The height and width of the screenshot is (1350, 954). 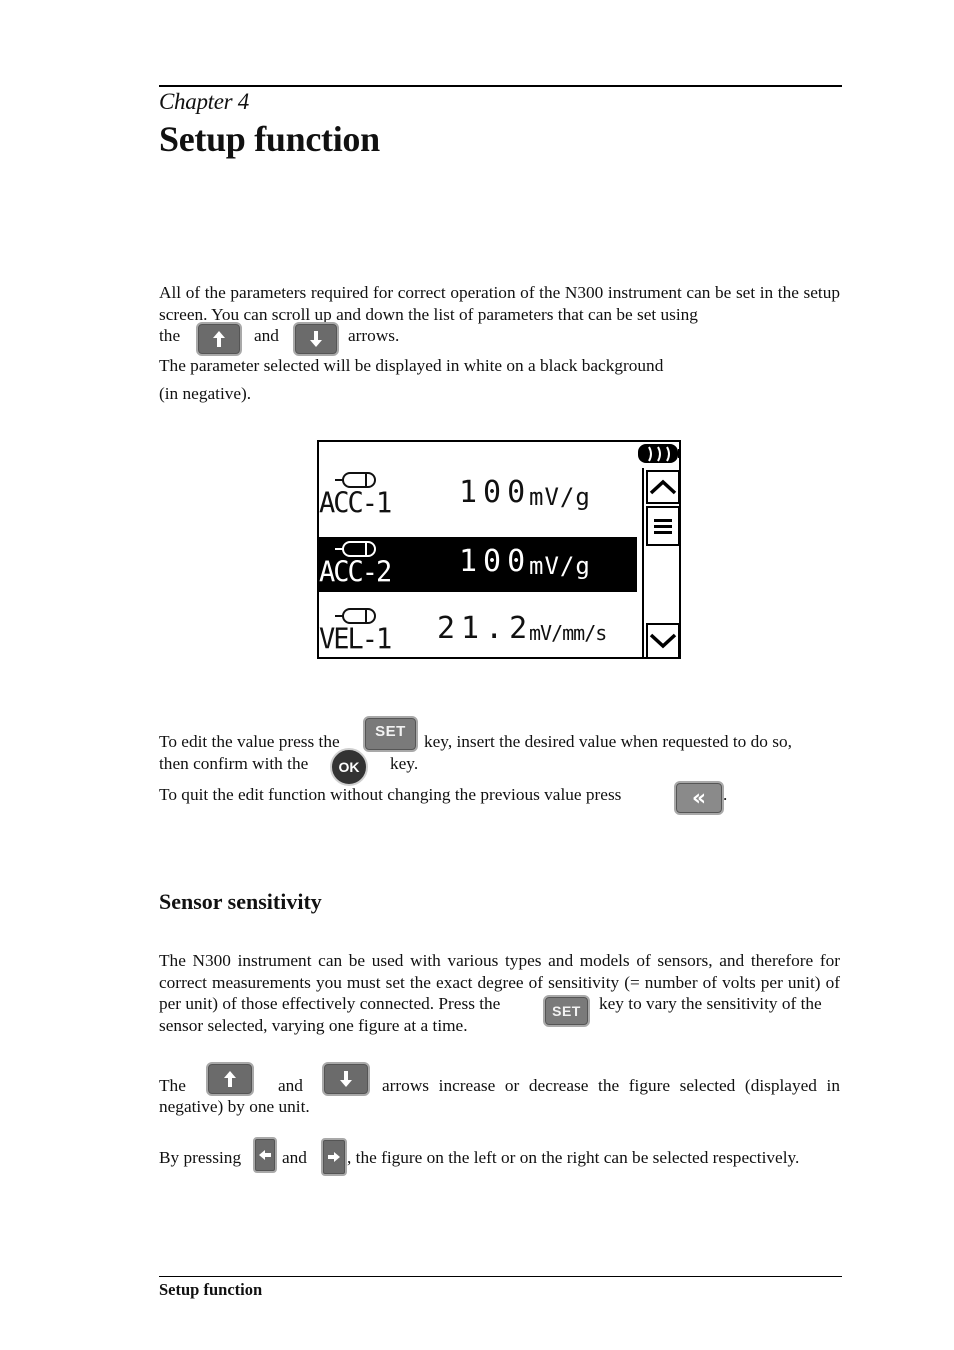 I want to click on page-title: Setup function, so click(x=269, y=139).